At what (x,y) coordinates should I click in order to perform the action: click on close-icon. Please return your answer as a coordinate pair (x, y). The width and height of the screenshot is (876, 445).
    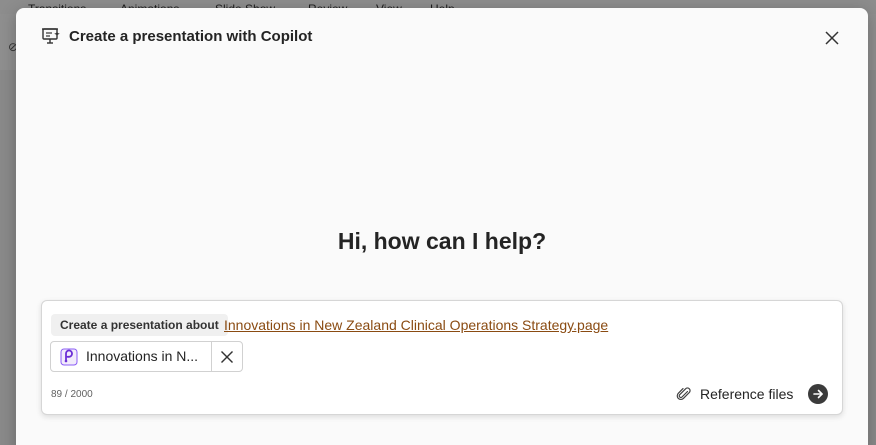
    Looking at the image, I should click on (832, 38).